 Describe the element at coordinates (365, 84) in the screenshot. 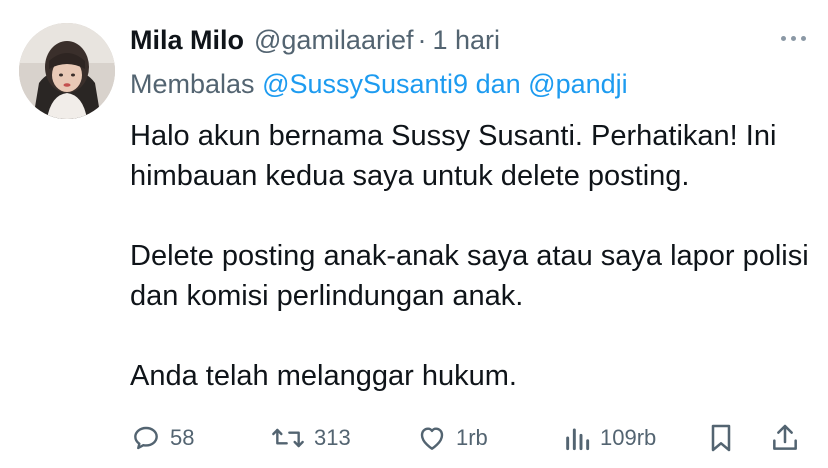

I see `mention-link: @SussySusanti9` at that location.